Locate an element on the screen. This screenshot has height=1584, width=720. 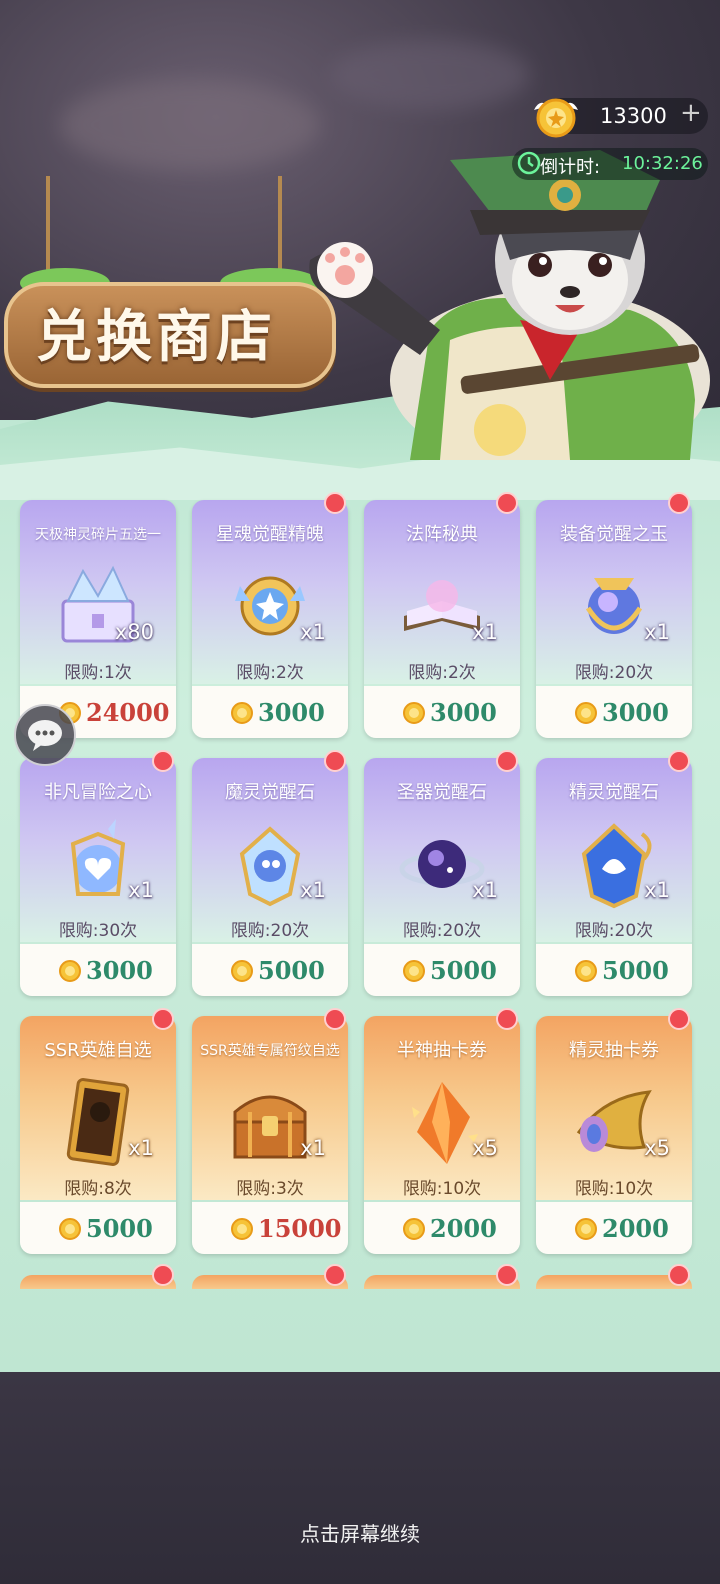
purchase-limit: 限购:1次 is located at coordinates (98, 673).